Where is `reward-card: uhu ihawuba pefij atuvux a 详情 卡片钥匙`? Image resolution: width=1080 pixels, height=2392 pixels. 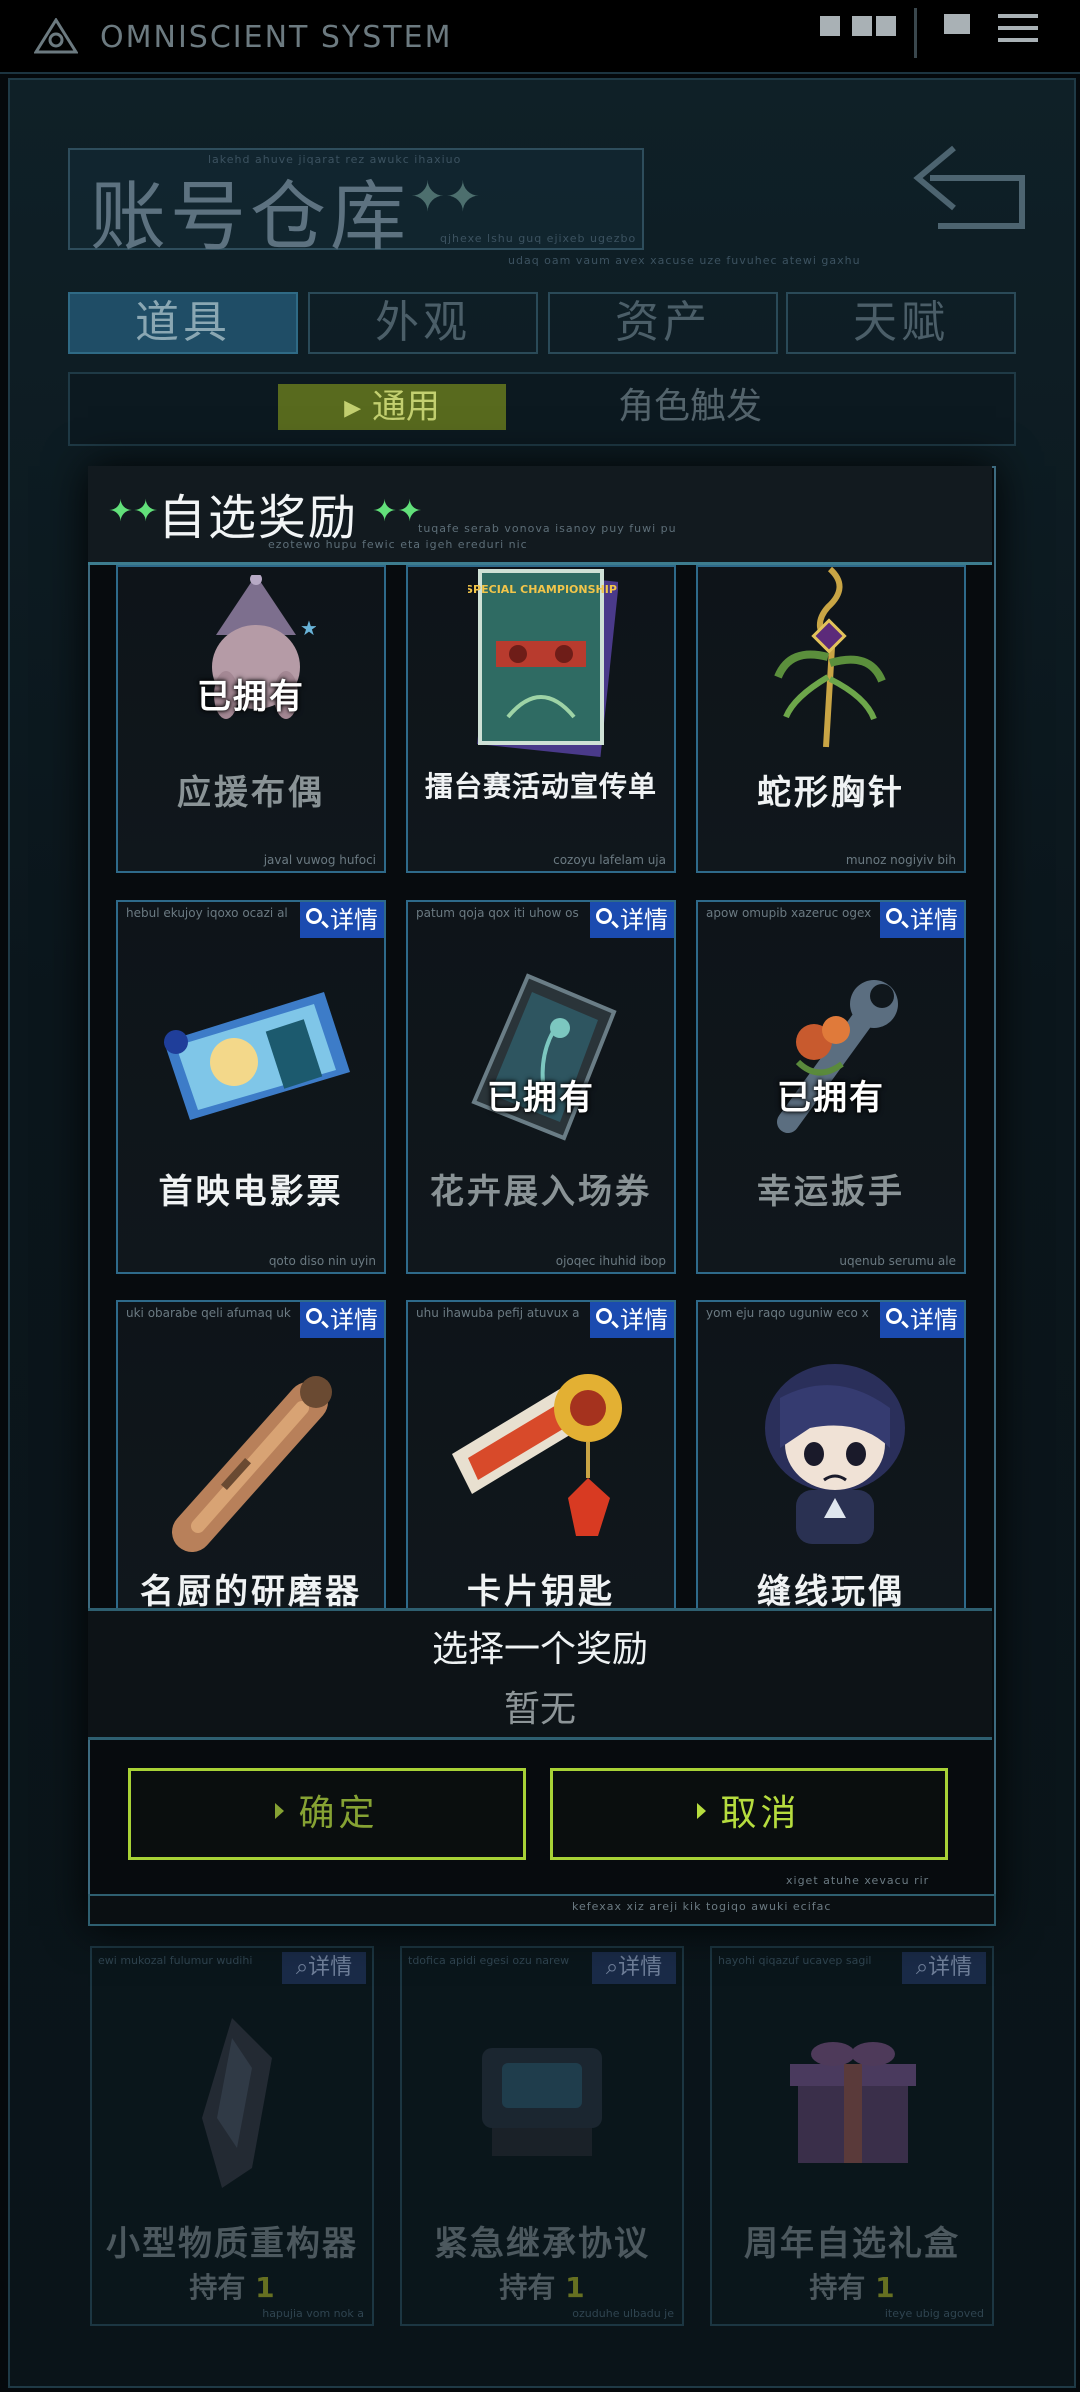 reward-card: uhu ihawuba pefij atuvux a 详情 卡片钥匙 is located at coordinates (541, 1456).